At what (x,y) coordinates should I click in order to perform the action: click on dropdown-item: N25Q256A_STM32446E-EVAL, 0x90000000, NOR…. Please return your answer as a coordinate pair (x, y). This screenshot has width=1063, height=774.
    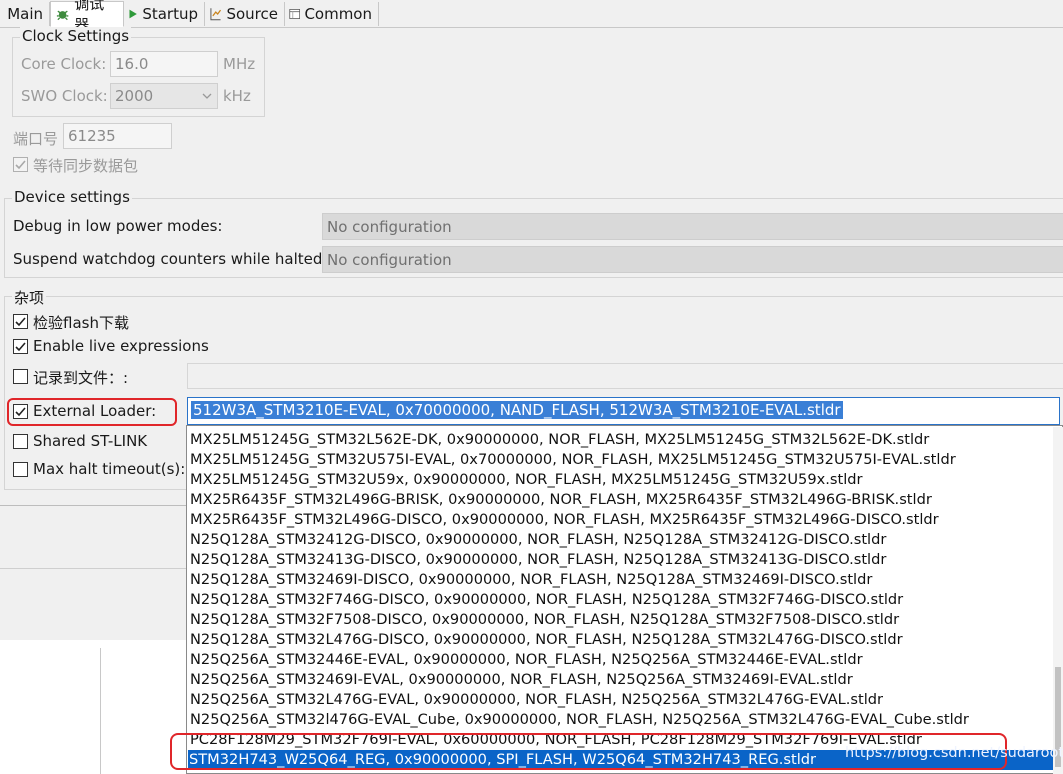
    Looking at the image, I should click on (526, 660).